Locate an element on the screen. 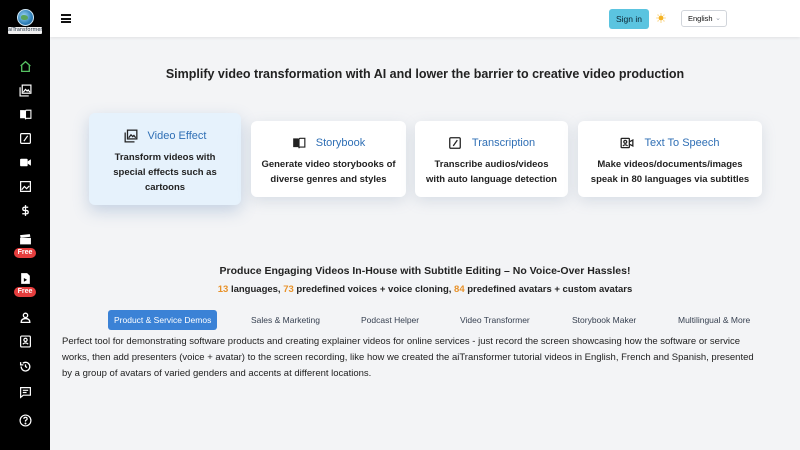  tab-podcast-helper: Podcast Helper is located at coordinates (390, 320).